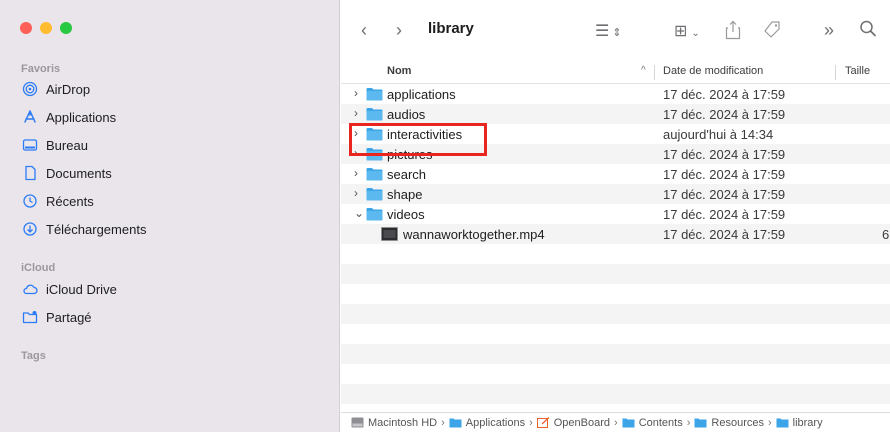 This screenshot has height=432, width=890. I want to click on file-name: interactivities, so click(425, 134).